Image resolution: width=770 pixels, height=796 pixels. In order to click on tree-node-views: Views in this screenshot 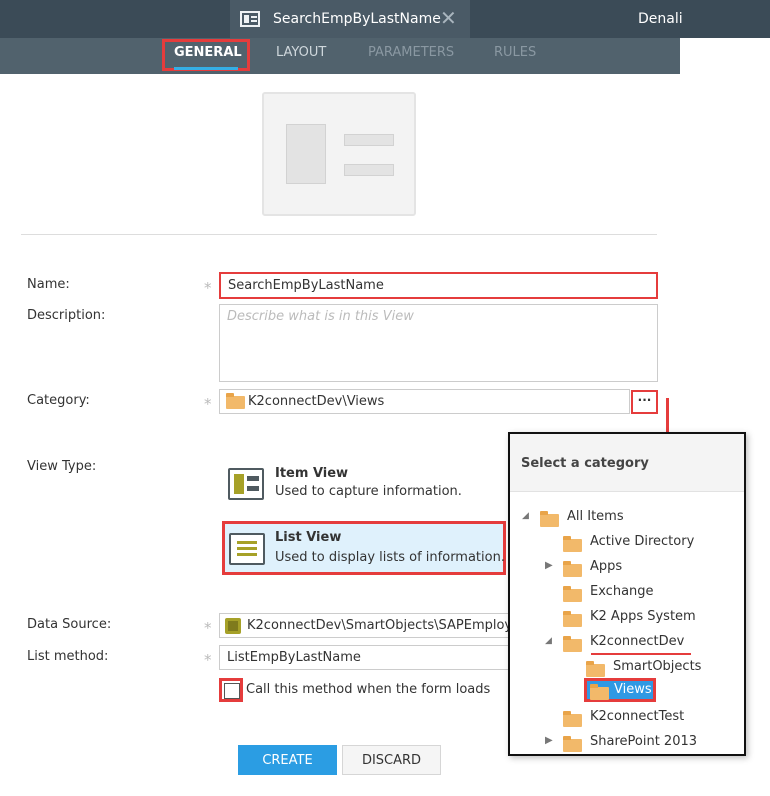, I will do `click(620, 690)`.